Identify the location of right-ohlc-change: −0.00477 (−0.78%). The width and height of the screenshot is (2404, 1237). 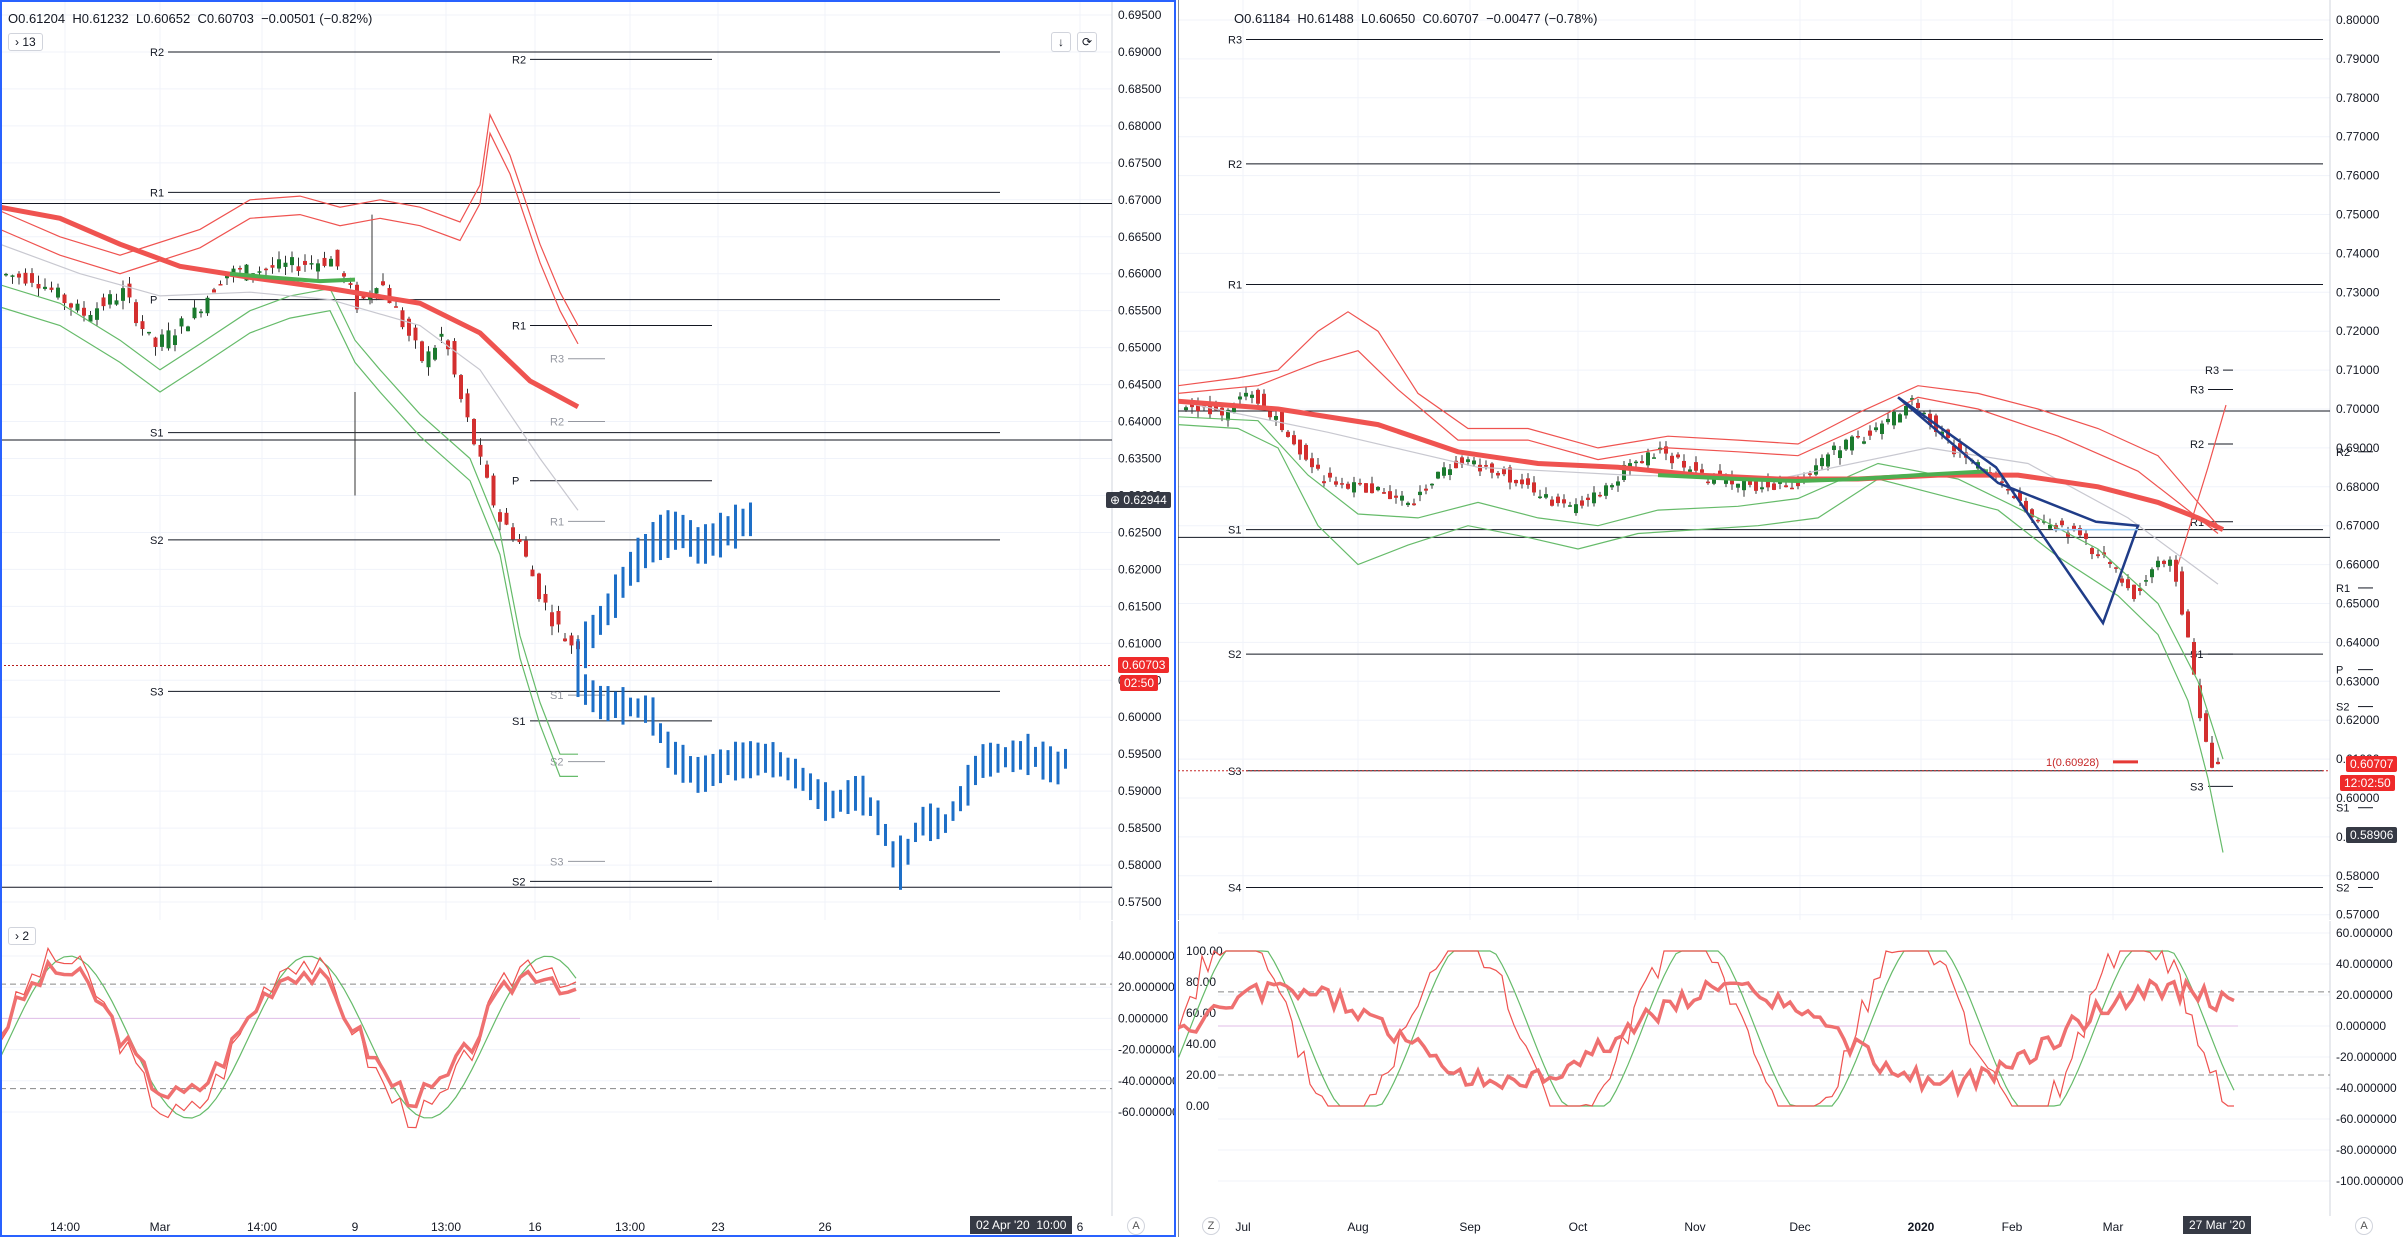
(1542, 18).